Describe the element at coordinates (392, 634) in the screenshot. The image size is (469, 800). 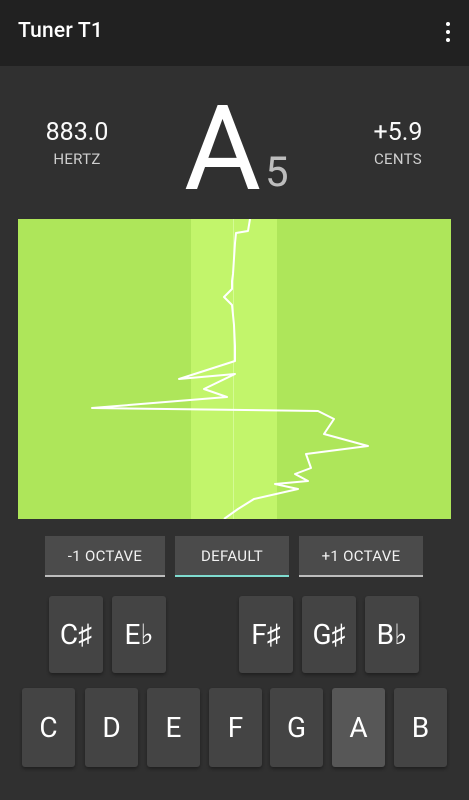
I see `key-b-flat: B♭` at that location.